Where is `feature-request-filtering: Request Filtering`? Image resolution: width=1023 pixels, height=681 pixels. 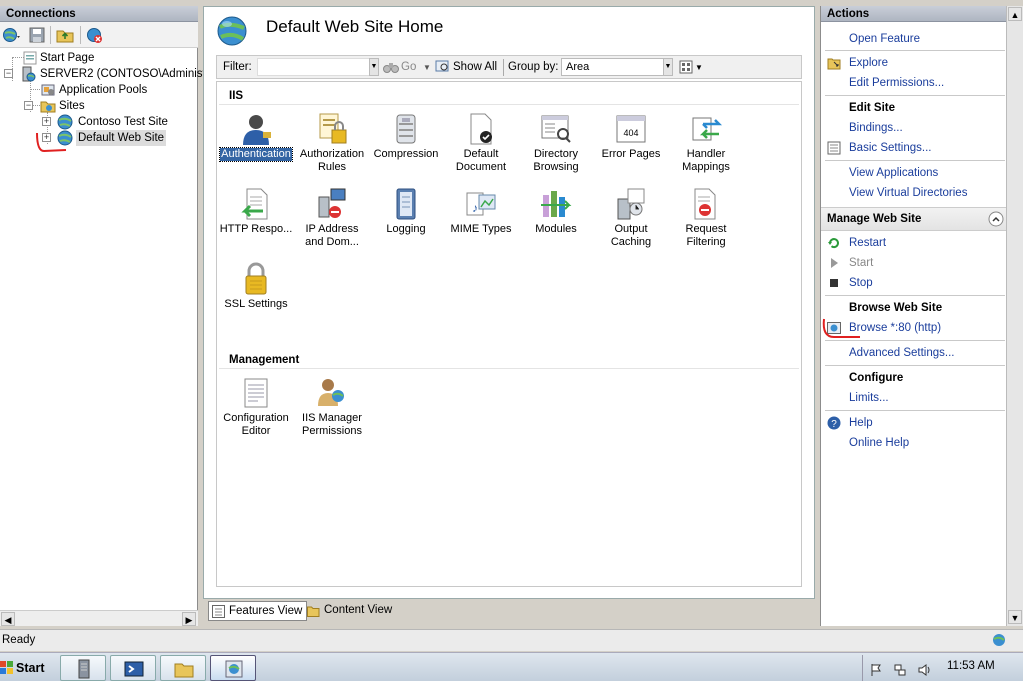 feature-request-filtering: Request Filtering is located at coordinates (706, 218).